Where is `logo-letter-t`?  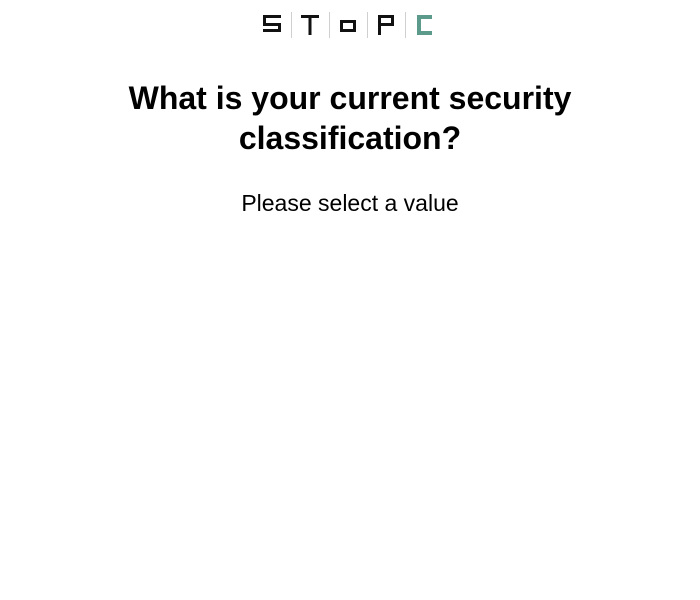 logo-letter-t is located at coordinates (310, 25).